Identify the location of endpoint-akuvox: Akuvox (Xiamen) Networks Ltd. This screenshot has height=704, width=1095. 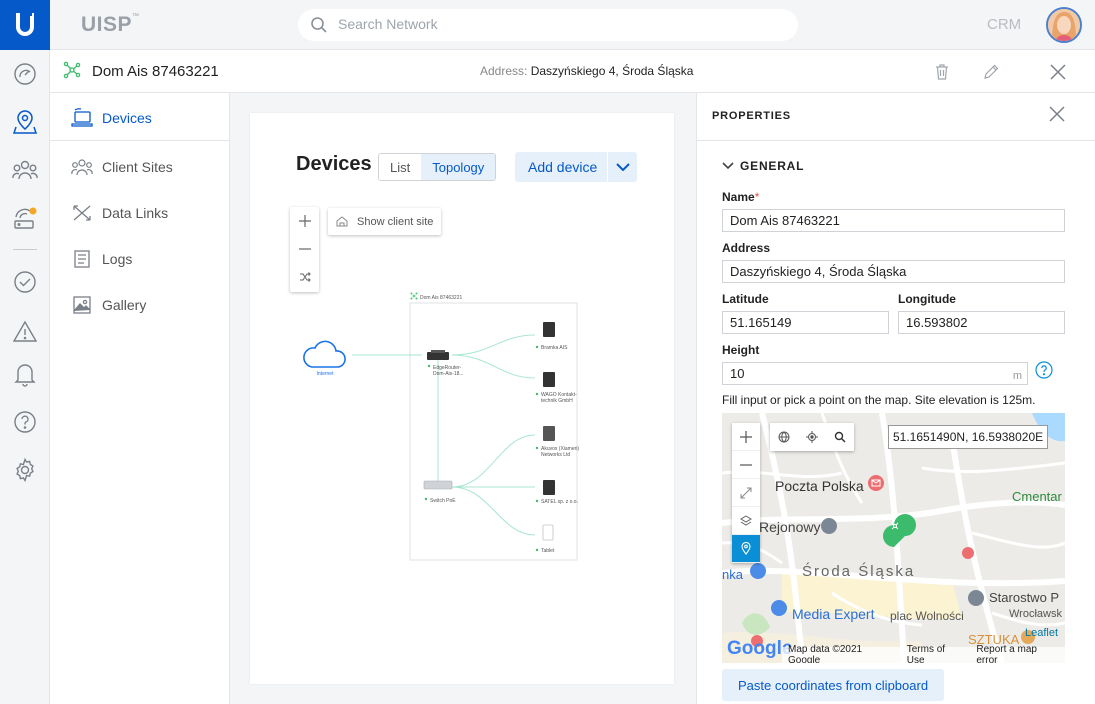
(557, 442).